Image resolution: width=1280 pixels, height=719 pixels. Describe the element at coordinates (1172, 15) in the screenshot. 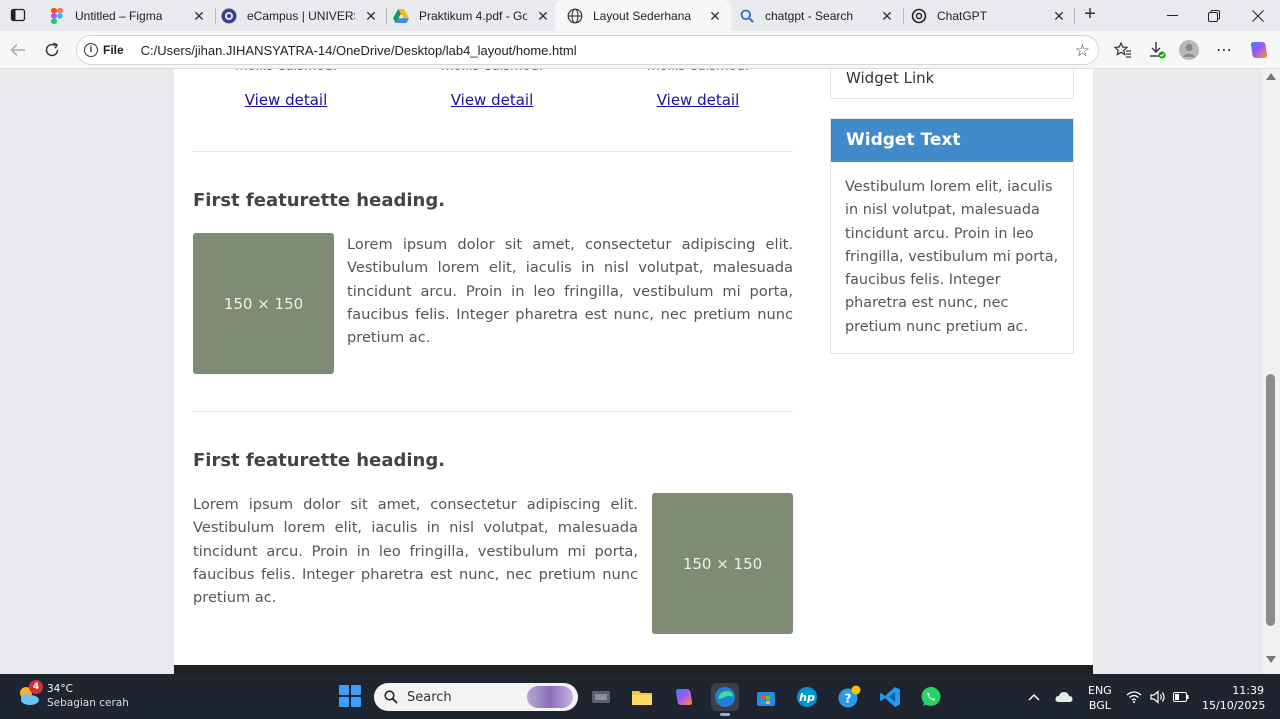

I see `minimize-button` at that location.